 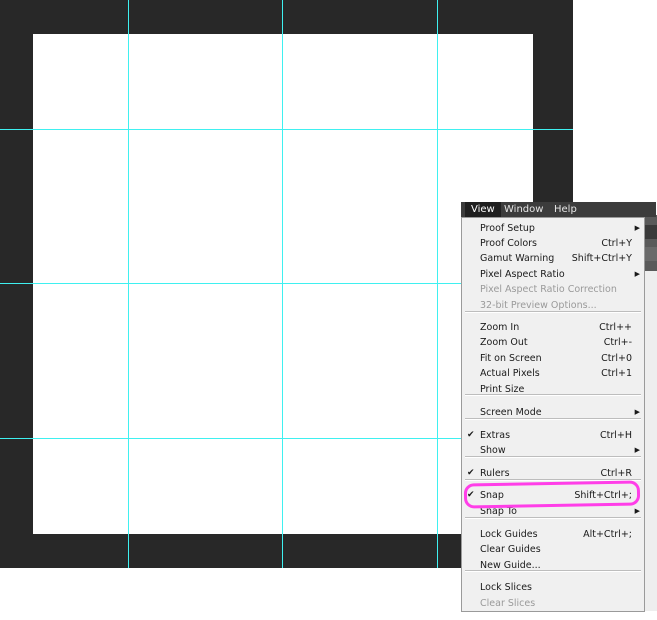 I want to click on menu-item-label: Fit on Screen, so click(x=511, y=358).